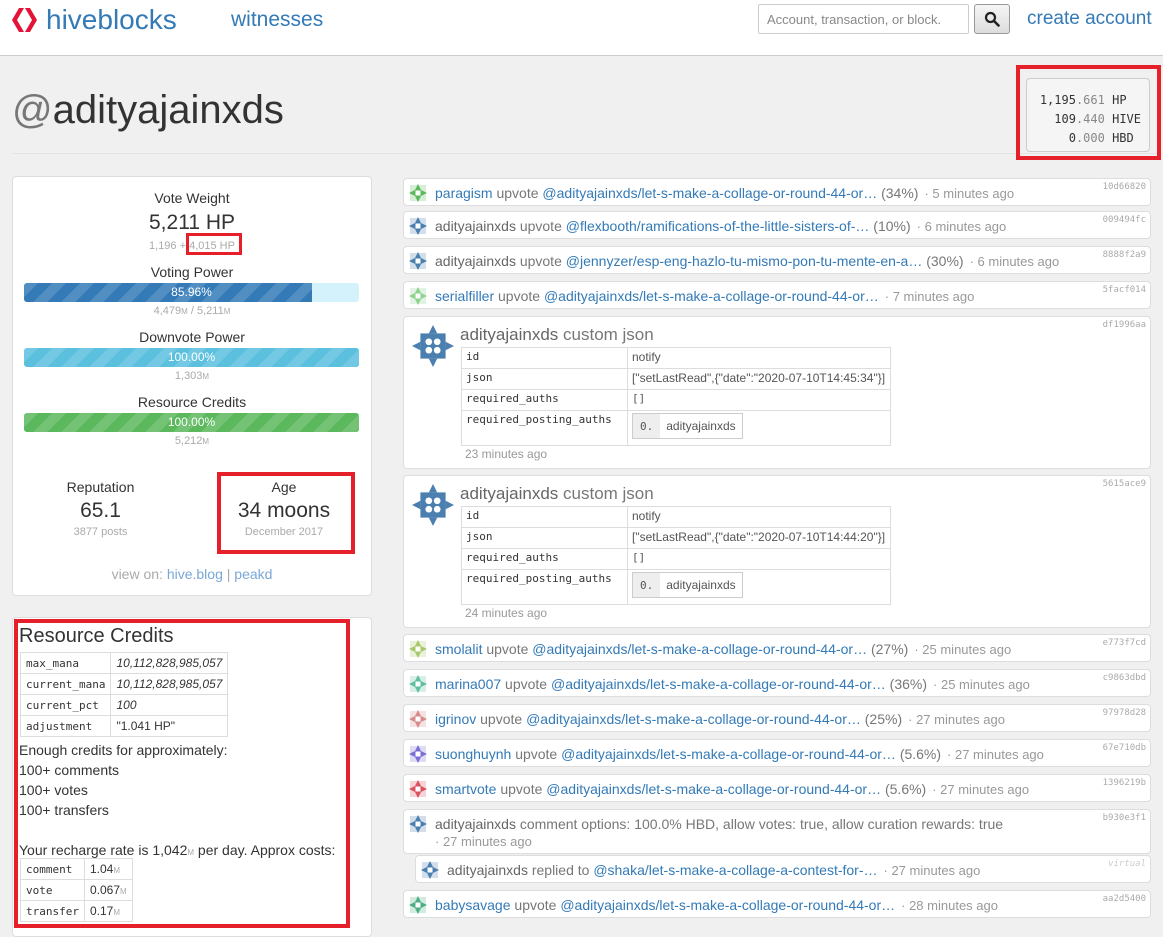  What do you see at coordinates (883, 719) in the screenshot?
I see `vote-weight: (25%)` at bounding box center [883, 719].